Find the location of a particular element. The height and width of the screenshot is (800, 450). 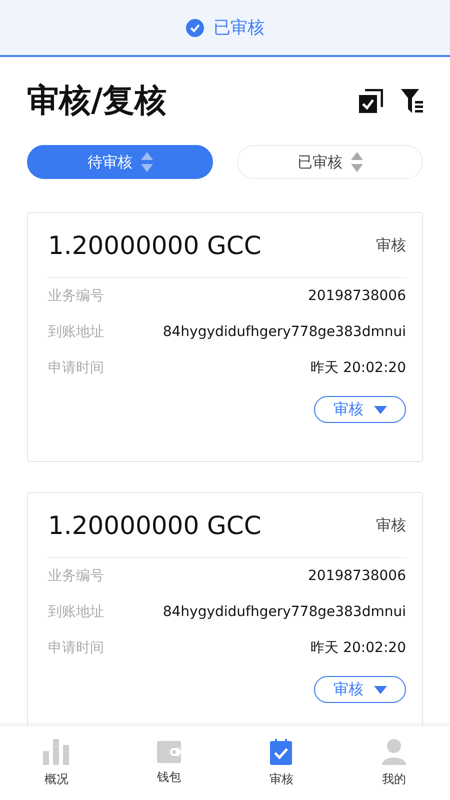

wallet-icon is located at coordinates (168, 751).